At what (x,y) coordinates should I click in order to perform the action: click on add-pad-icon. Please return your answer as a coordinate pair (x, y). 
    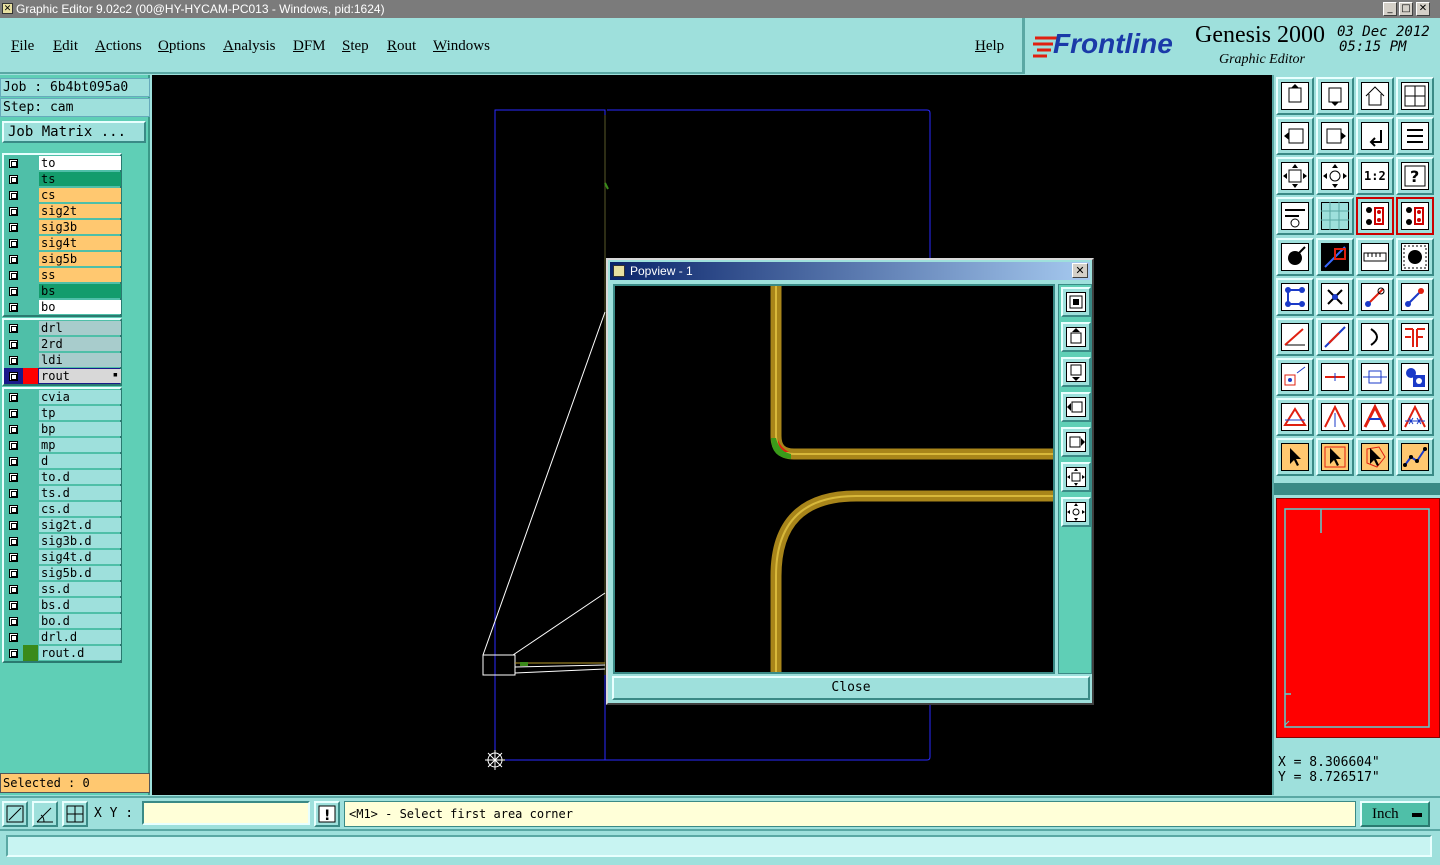
    Looking at the image, I should click on (1295, 257).